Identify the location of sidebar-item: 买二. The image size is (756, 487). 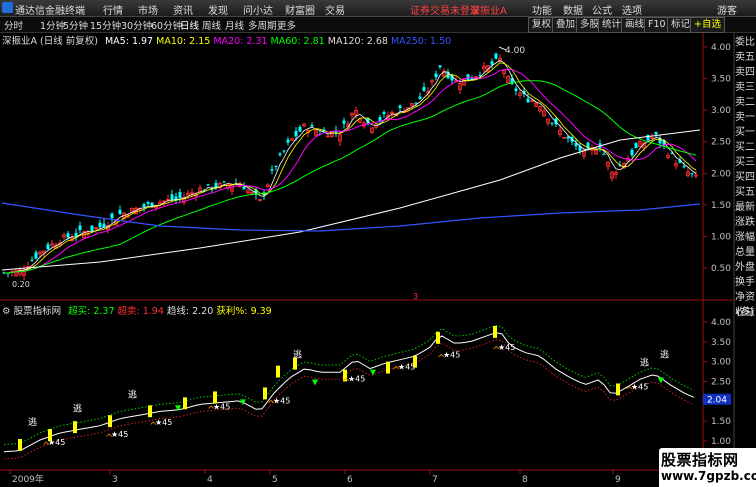
(745, 147).